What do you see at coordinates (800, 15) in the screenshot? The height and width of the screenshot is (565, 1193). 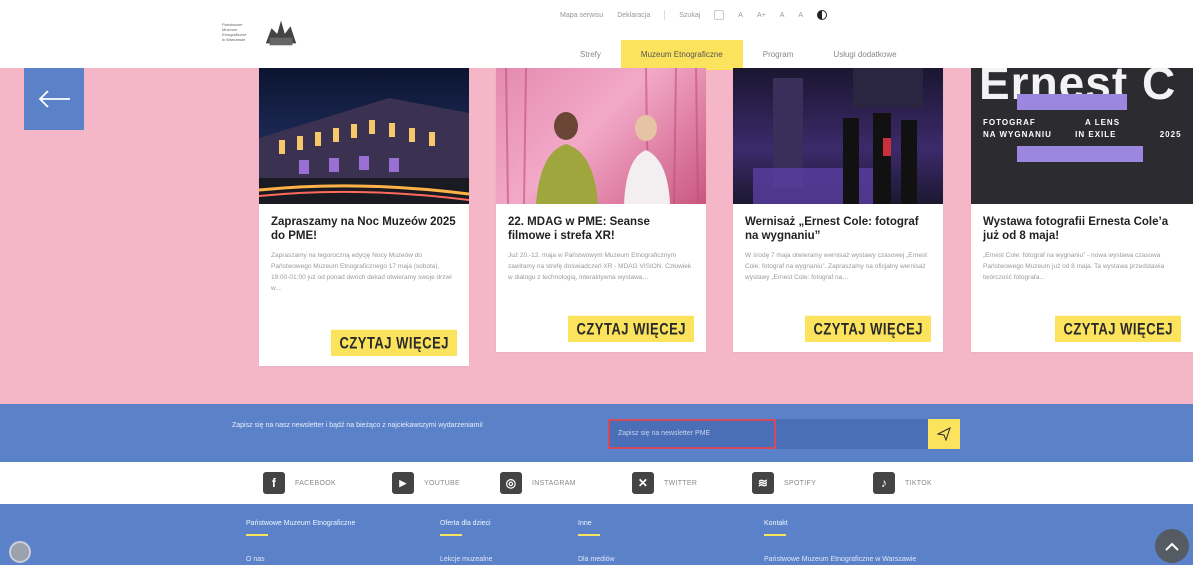 I see `font-size-option-b: A` at bounding box center [800, 15].